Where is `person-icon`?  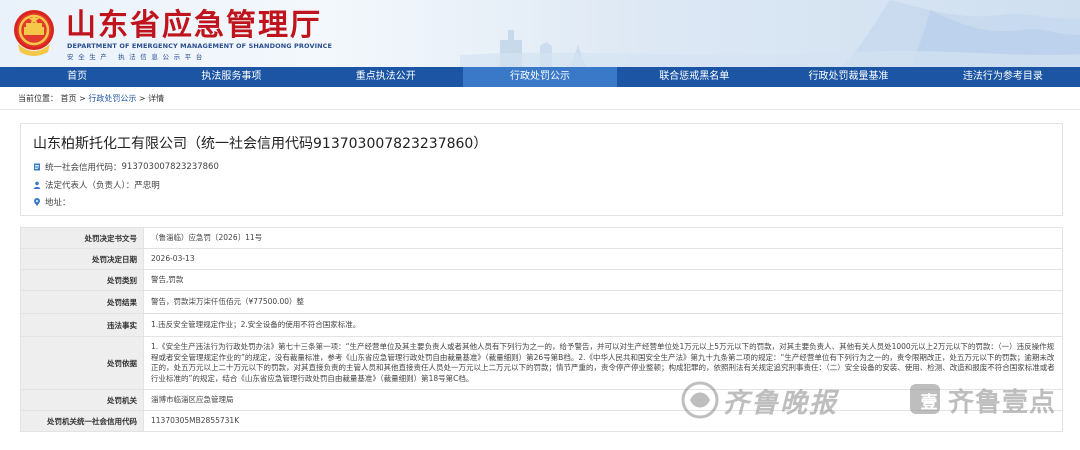 person-icon is located at coordinates (37, 185).